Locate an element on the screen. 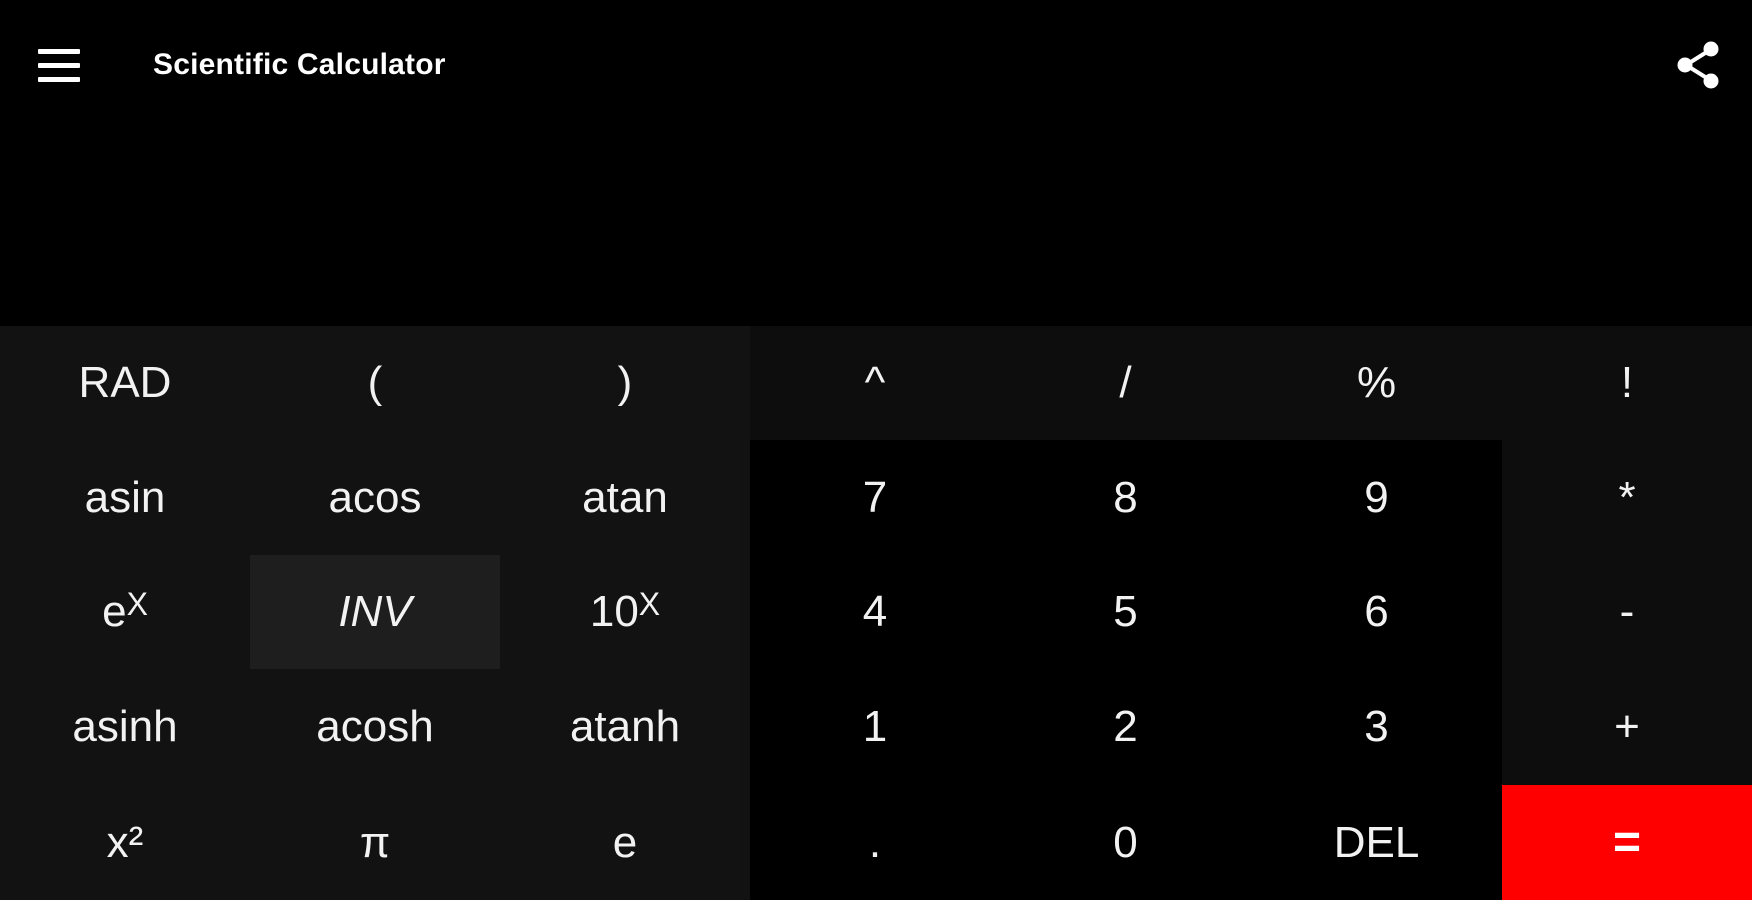  atanh-button: atanh is located at coordinates (625, 727).